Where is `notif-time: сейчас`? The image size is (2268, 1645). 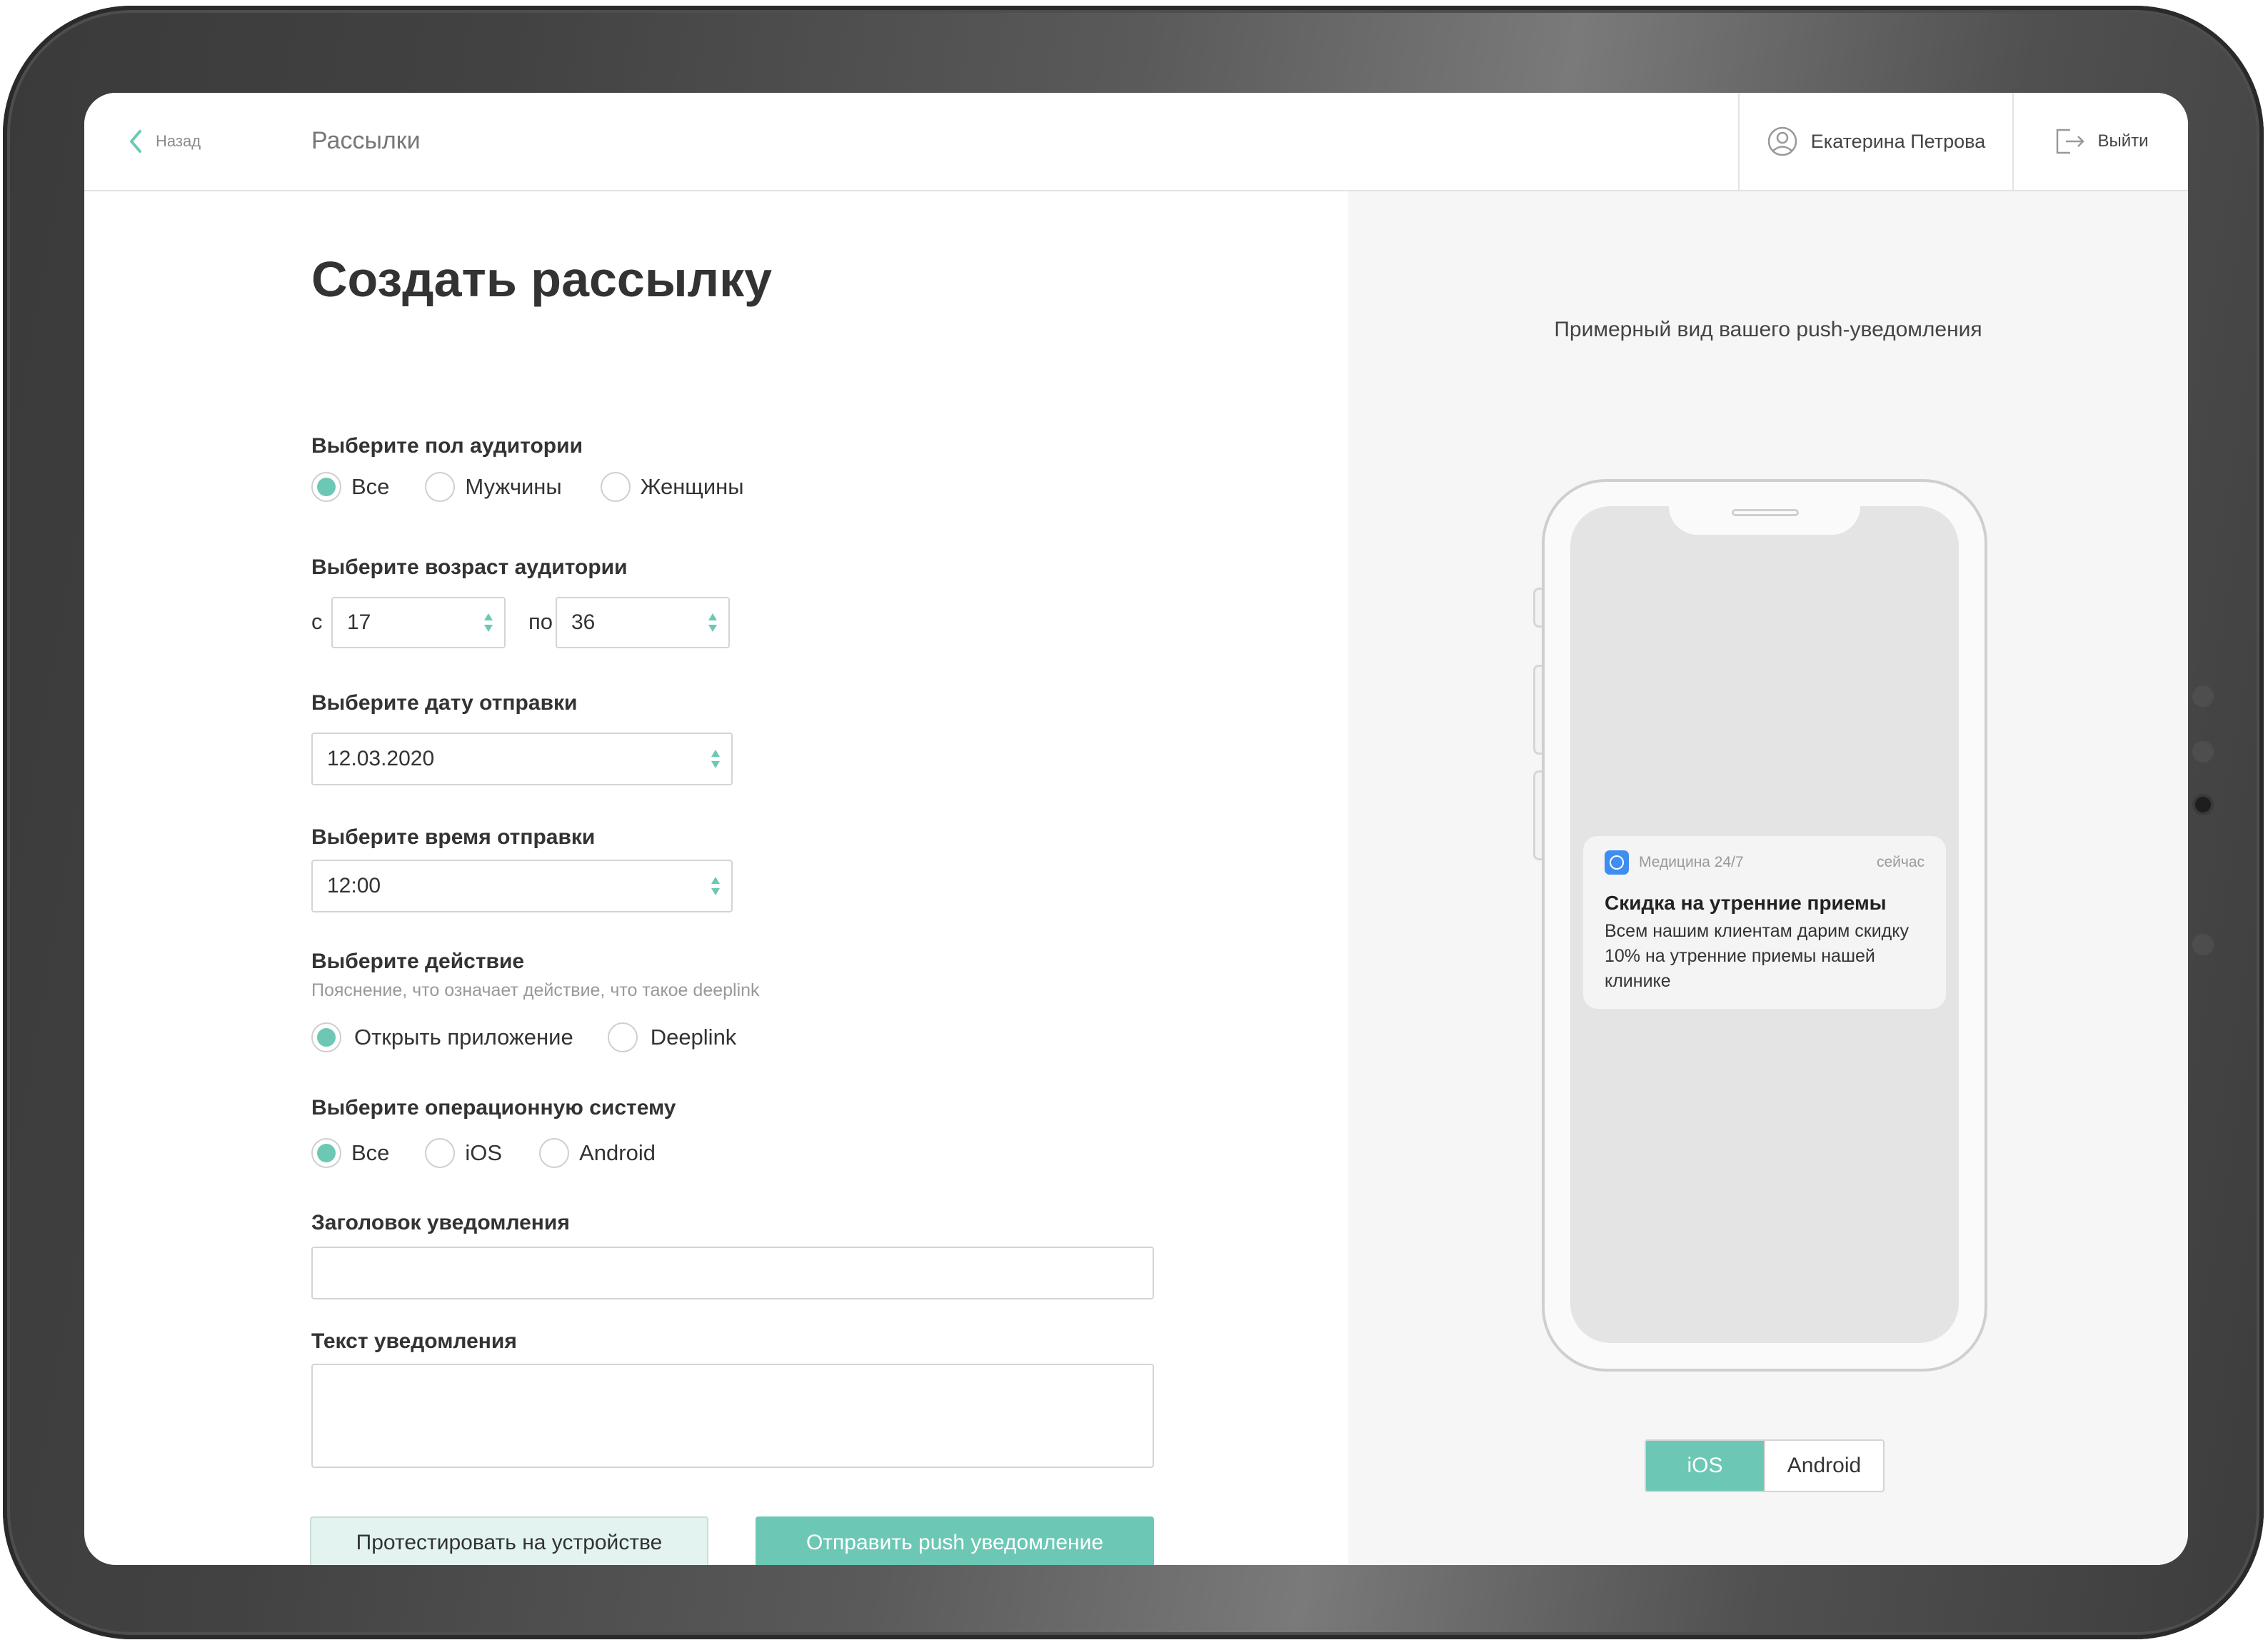
notif-time: сейчас is located at coordinates (1901, 862).